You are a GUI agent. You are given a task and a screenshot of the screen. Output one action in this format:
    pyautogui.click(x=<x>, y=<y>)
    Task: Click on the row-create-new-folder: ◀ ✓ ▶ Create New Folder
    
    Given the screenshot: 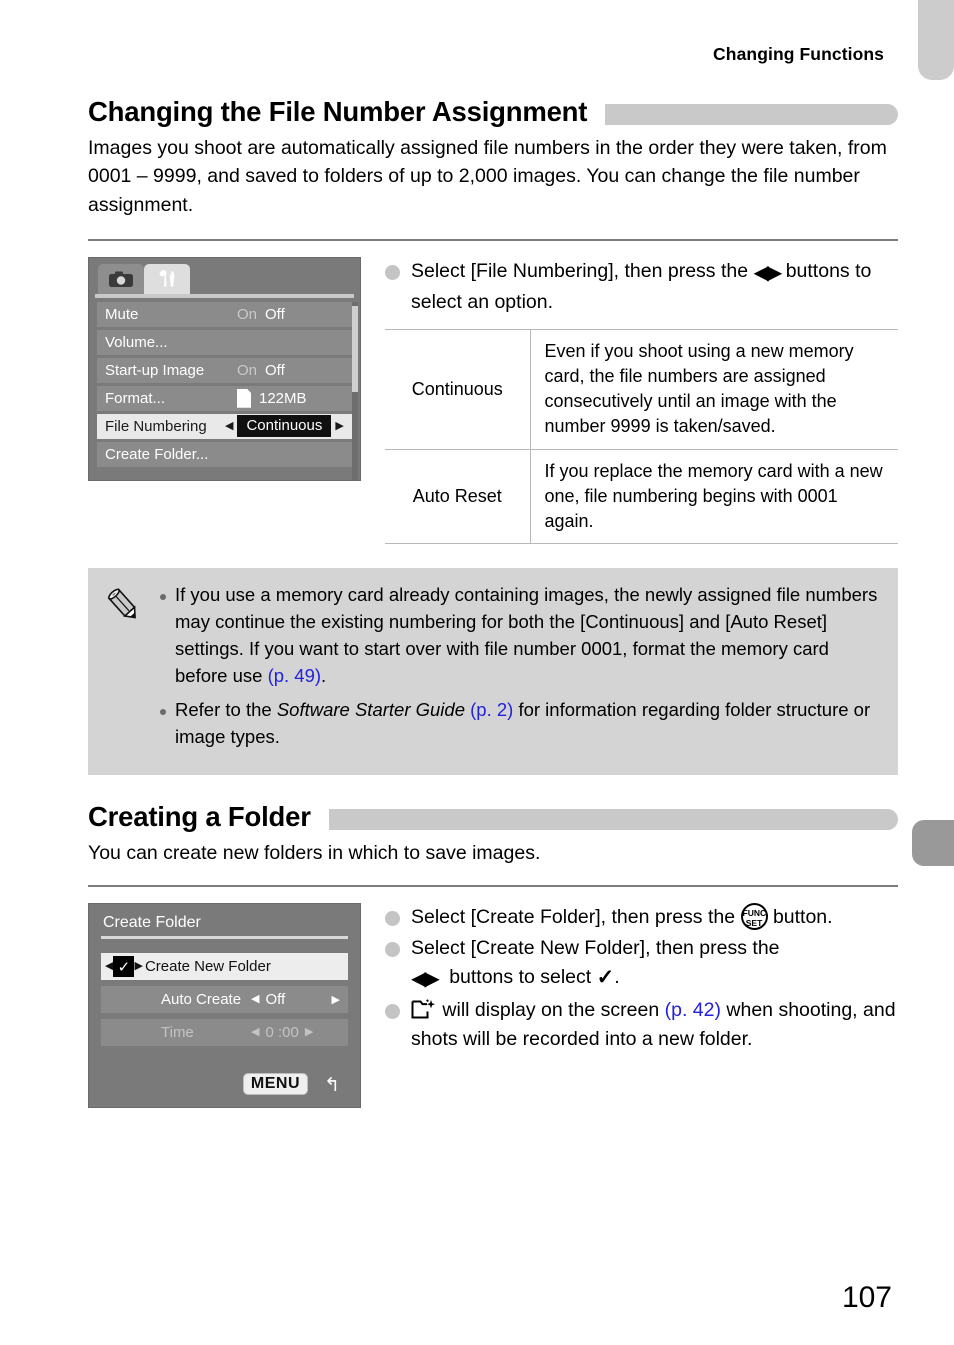 What is the action you would take?
    pyautogui.click(x=224, y=967)
    